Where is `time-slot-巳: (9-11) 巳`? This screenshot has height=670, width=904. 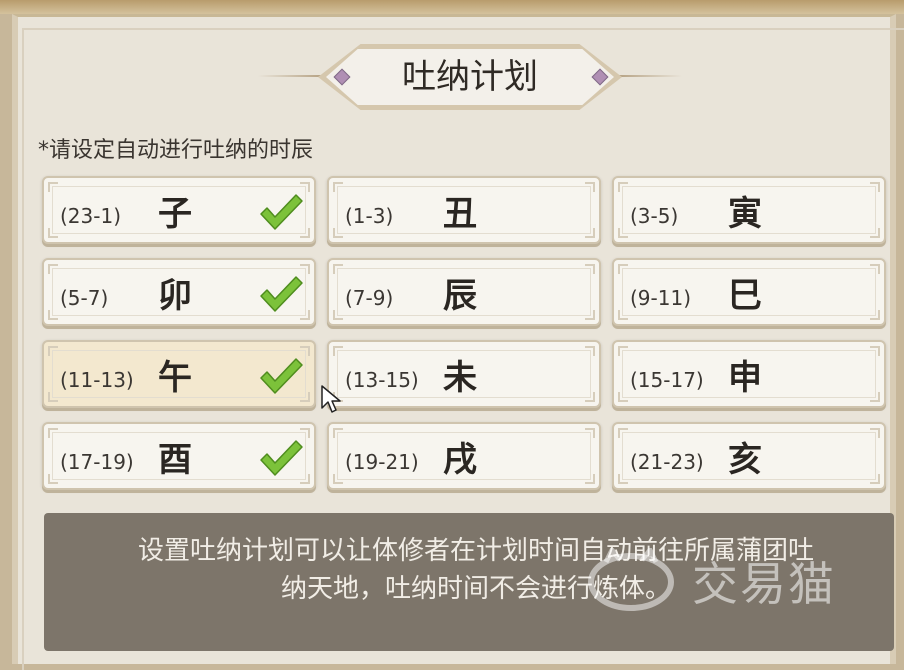
time-slot-巳: (9-11) 巳 is located at coordinates (749, 292).